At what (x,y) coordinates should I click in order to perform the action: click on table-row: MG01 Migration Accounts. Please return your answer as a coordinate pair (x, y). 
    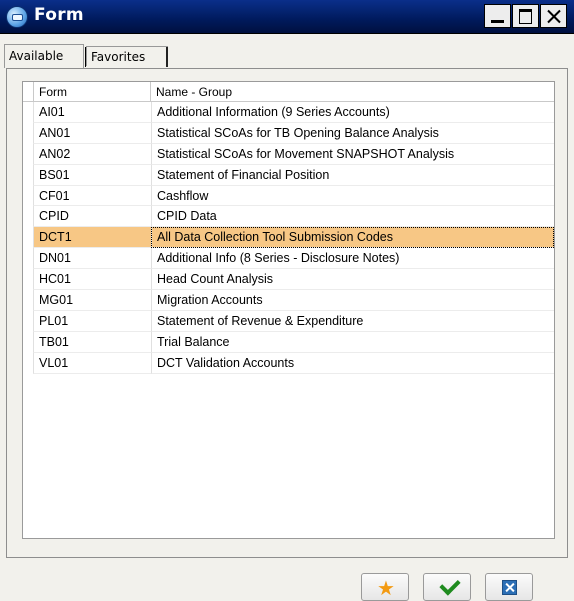
    Looking at the image, I should click on (288, 300).